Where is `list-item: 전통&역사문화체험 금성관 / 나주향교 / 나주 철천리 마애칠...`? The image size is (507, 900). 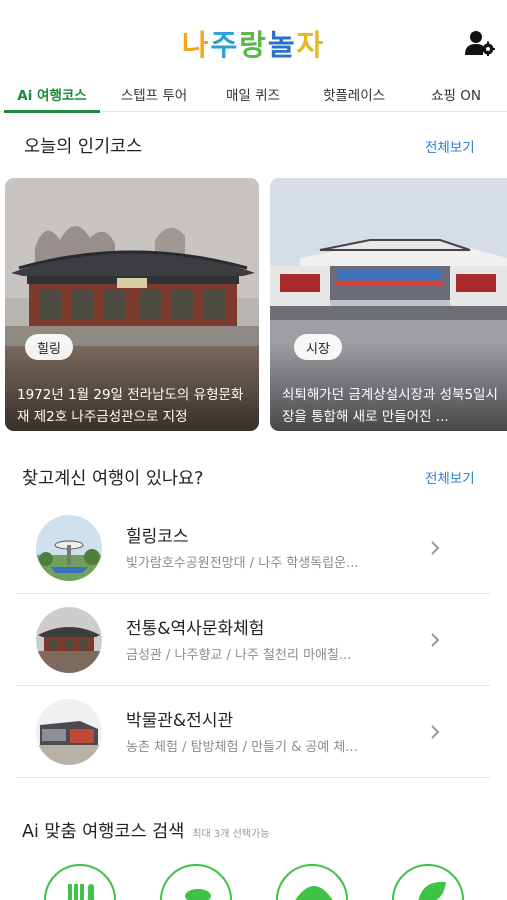
list-item: 전통&역사문화체험 금성관 / 나주향교 / 나주 철천리 마애칠... is located at coordinates (253, 640).